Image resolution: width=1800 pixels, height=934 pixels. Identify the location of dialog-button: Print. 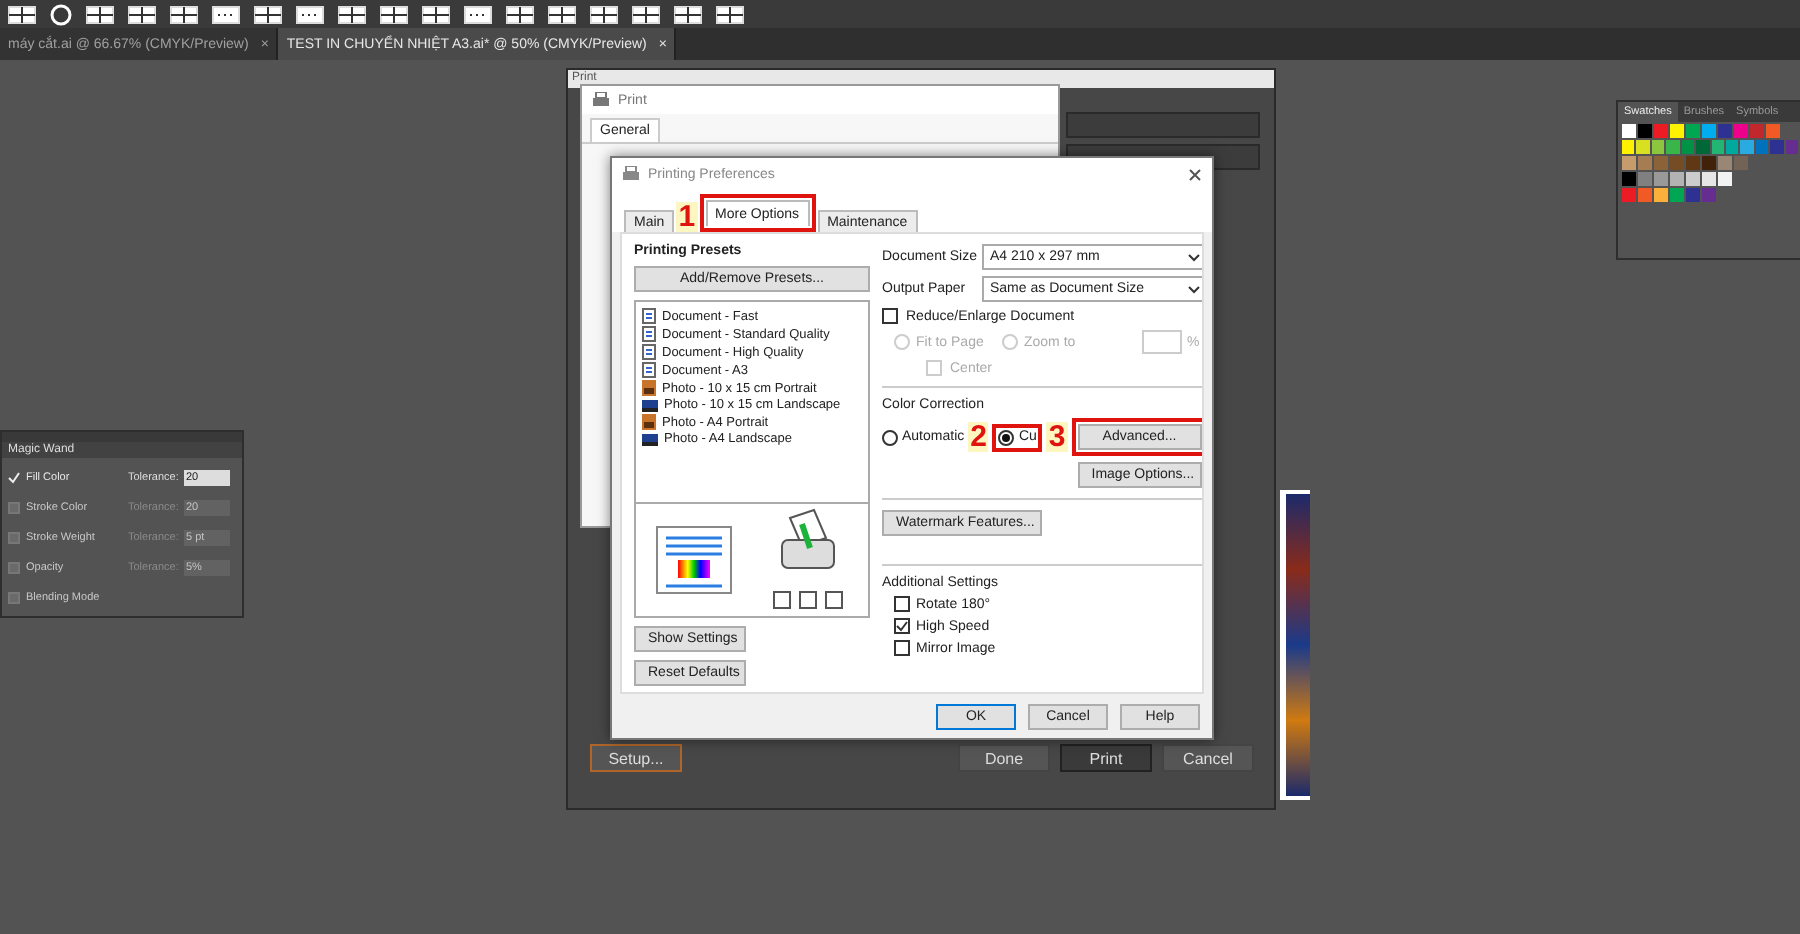
(1106, 758).